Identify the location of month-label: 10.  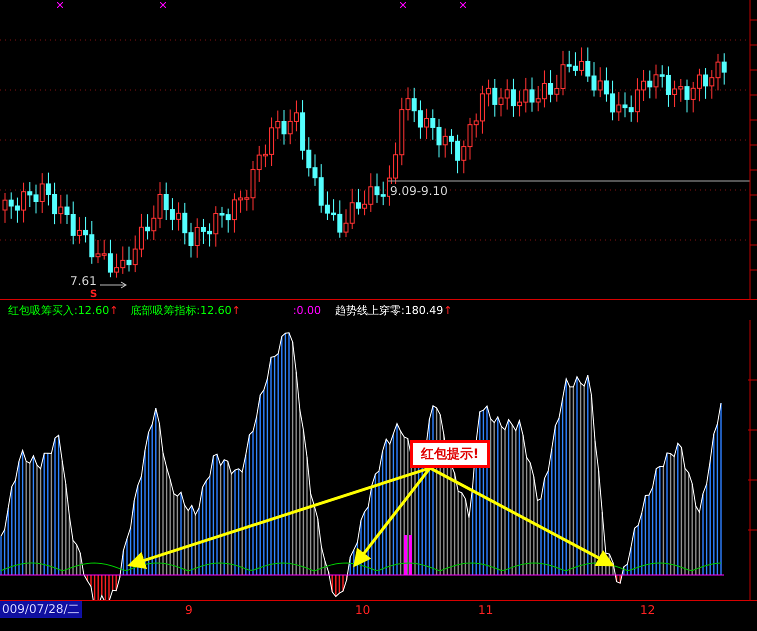
(362, 610).